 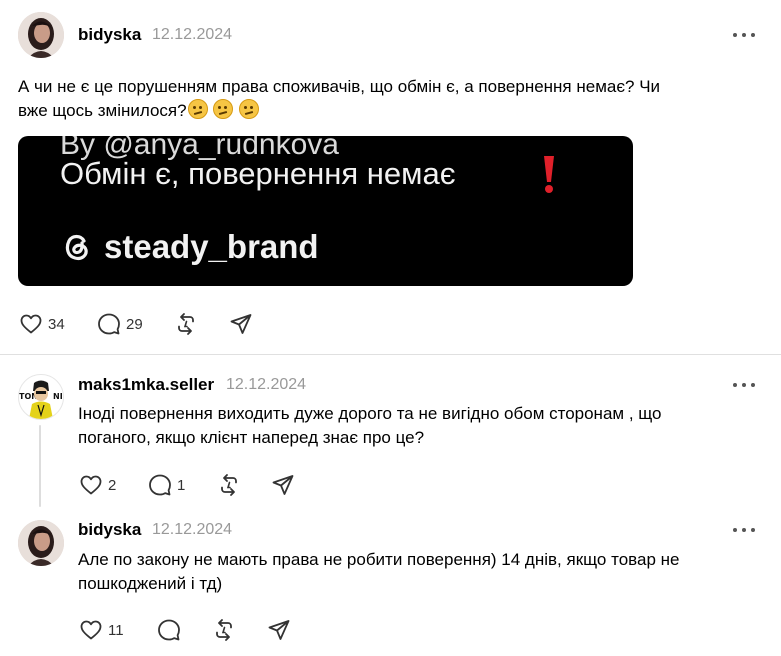 I want to click on post-text-line: вже щось змінилося?, so click(x=388, y=111).